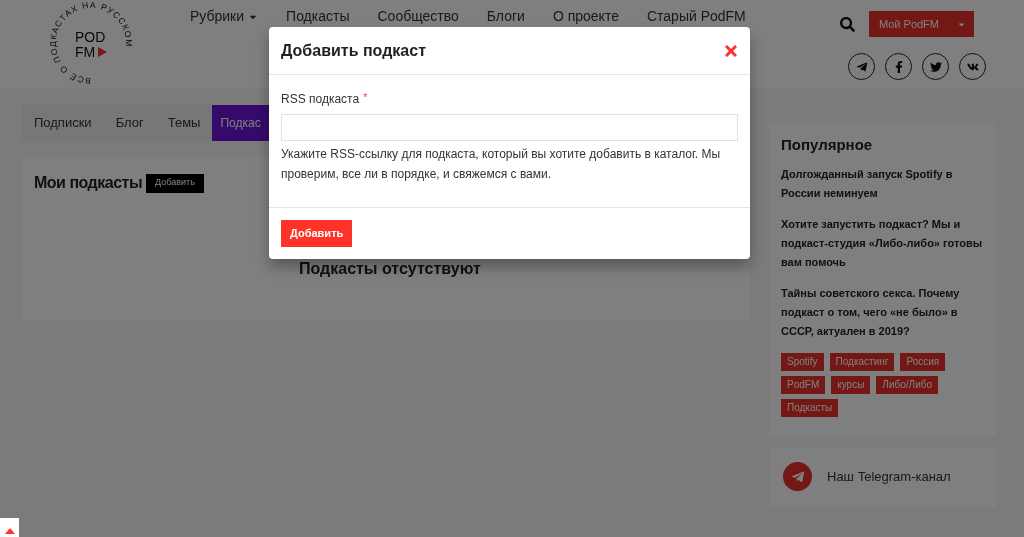 This screenshot has width=1024, height=537. Describe the element at coordinates (851, 384) in the screenshot. I see `tag: курсы` at that location.